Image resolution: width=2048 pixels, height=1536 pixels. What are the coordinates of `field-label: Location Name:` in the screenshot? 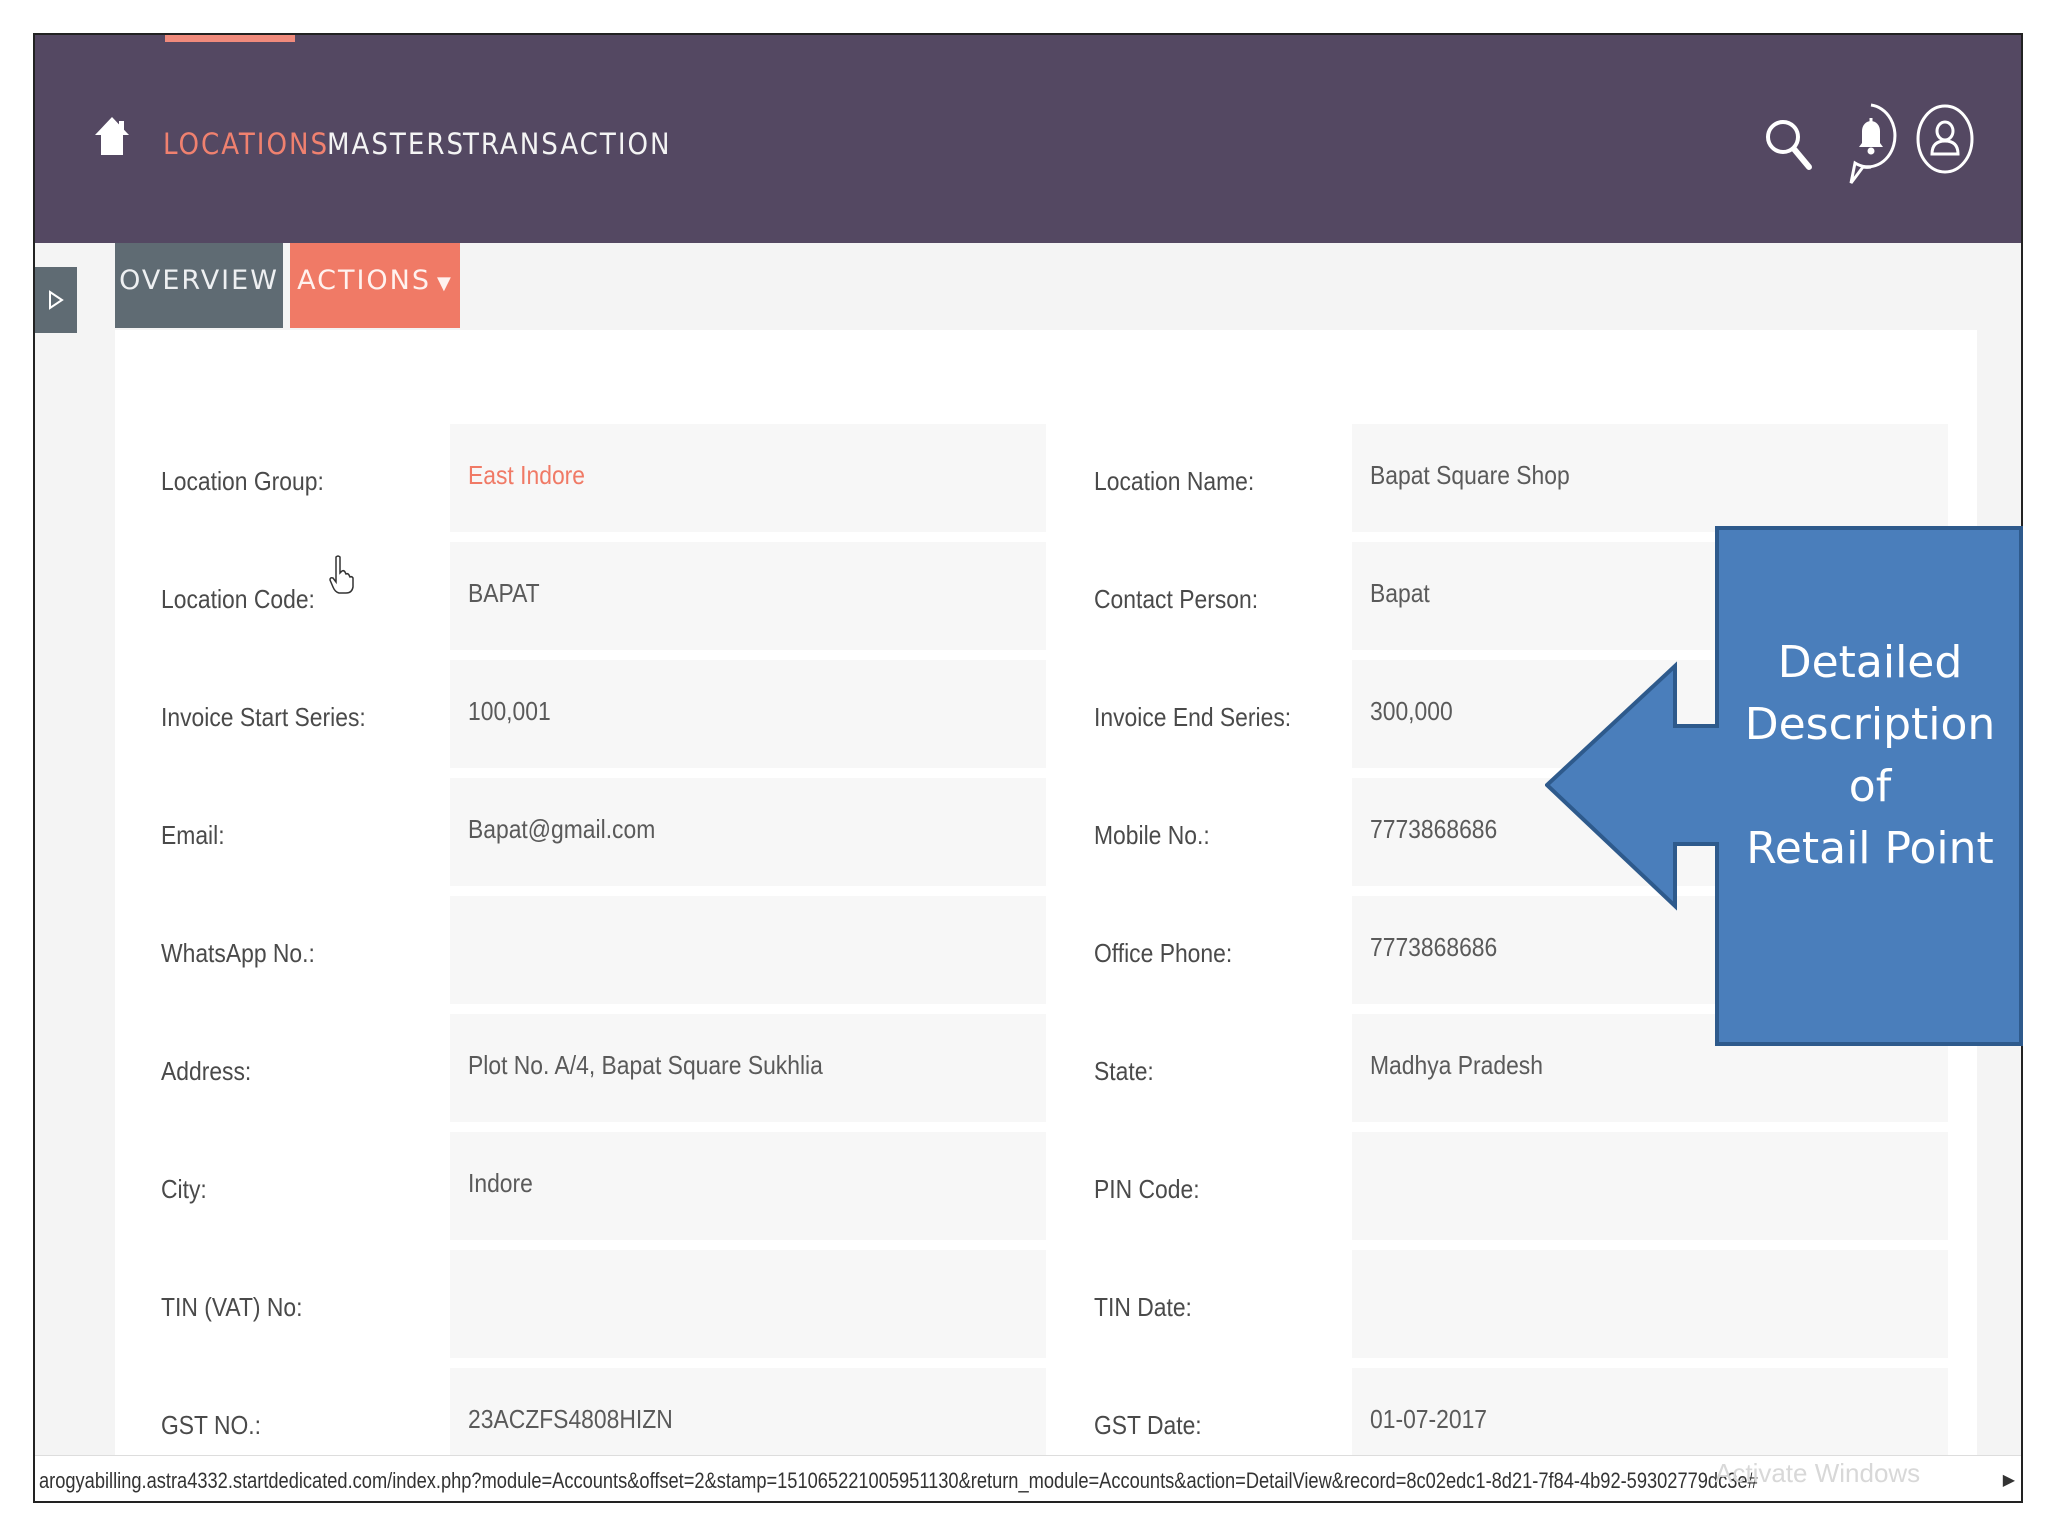 It's located at (1174, 481).